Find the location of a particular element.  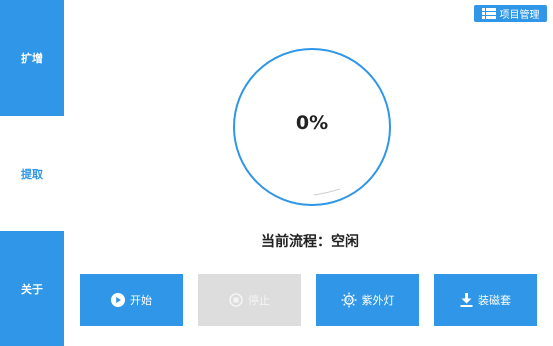

sidebar-item-label: 提取 is located at coordinates (32, 174).